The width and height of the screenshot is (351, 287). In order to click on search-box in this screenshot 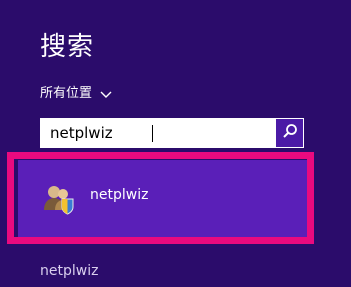, I will do `click(172, 133)`.